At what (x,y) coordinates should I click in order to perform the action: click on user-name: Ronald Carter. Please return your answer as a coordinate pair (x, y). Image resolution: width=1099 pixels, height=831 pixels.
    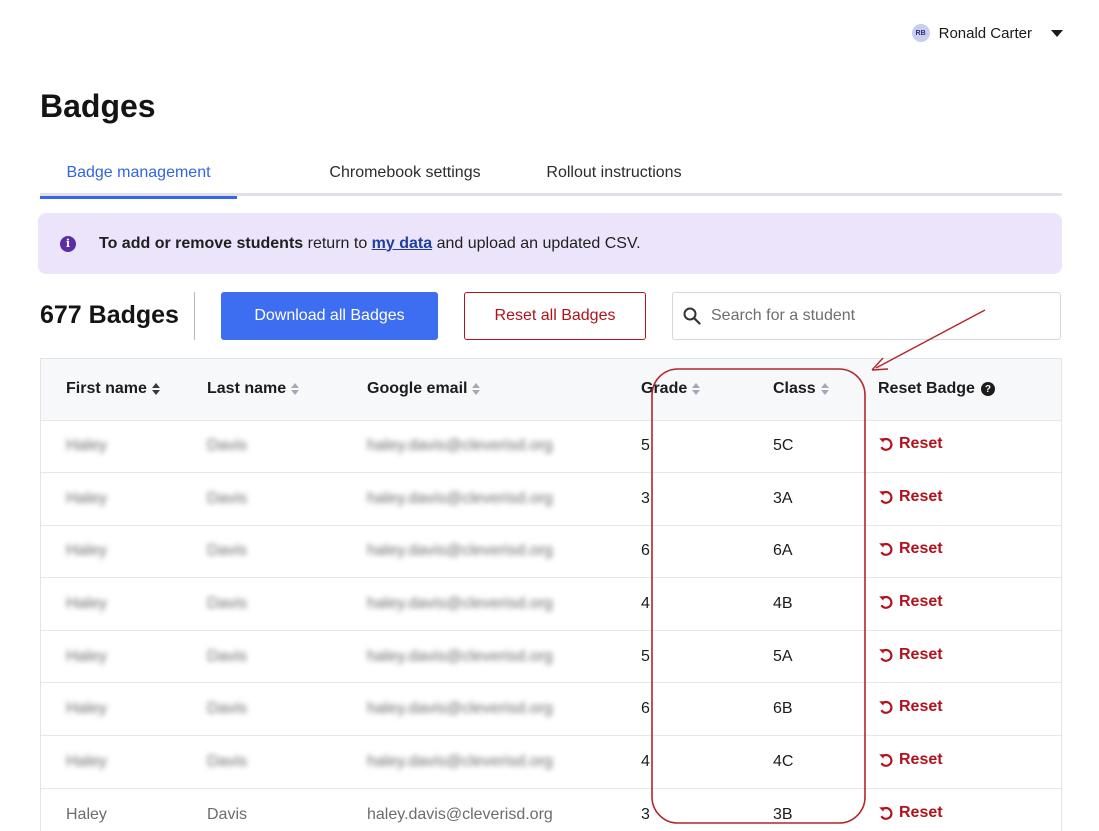
    Looking at the image, I should click on (985, 33).